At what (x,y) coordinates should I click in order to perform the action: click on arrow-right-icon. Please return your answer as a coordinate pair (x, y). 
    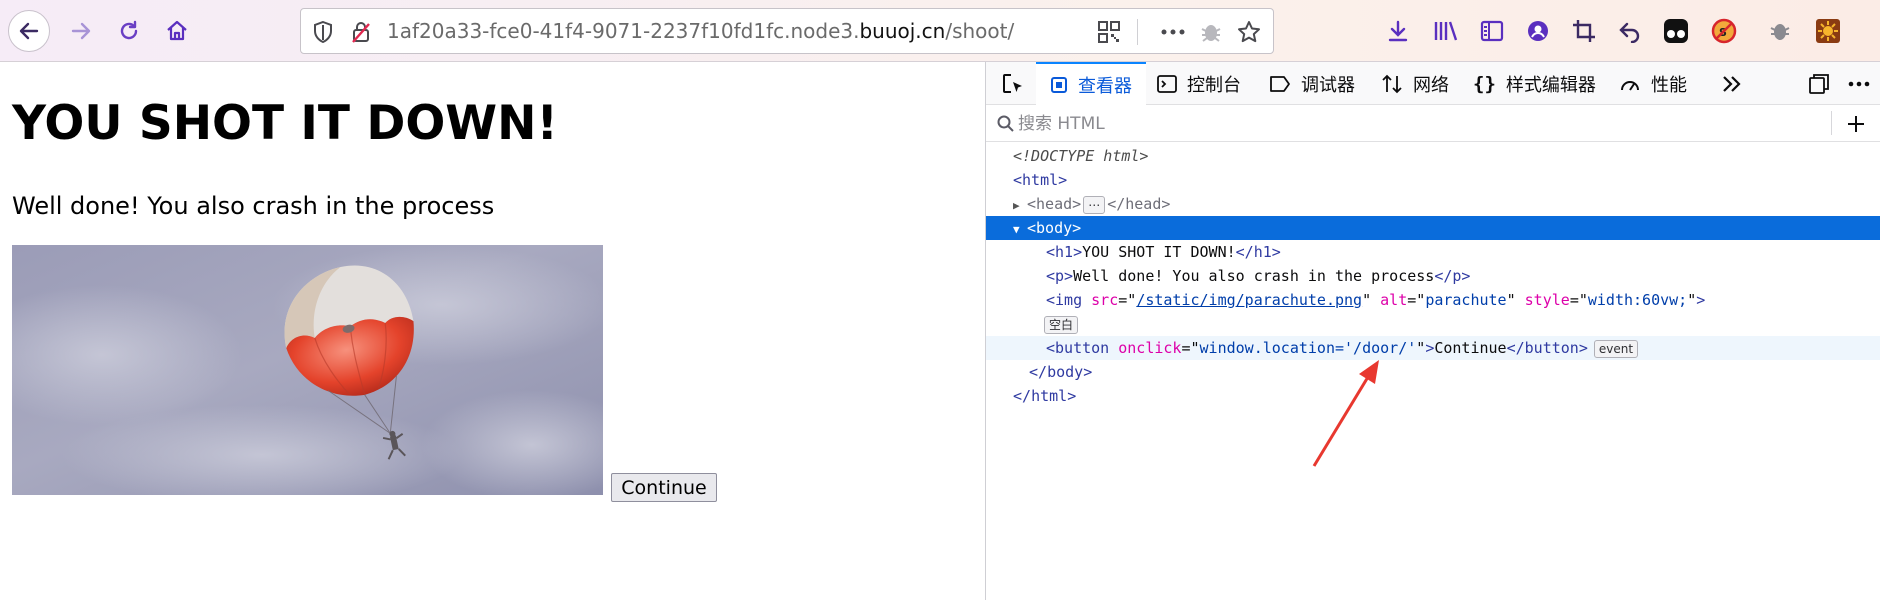
    Looking at the image, I should click on (81, 31).